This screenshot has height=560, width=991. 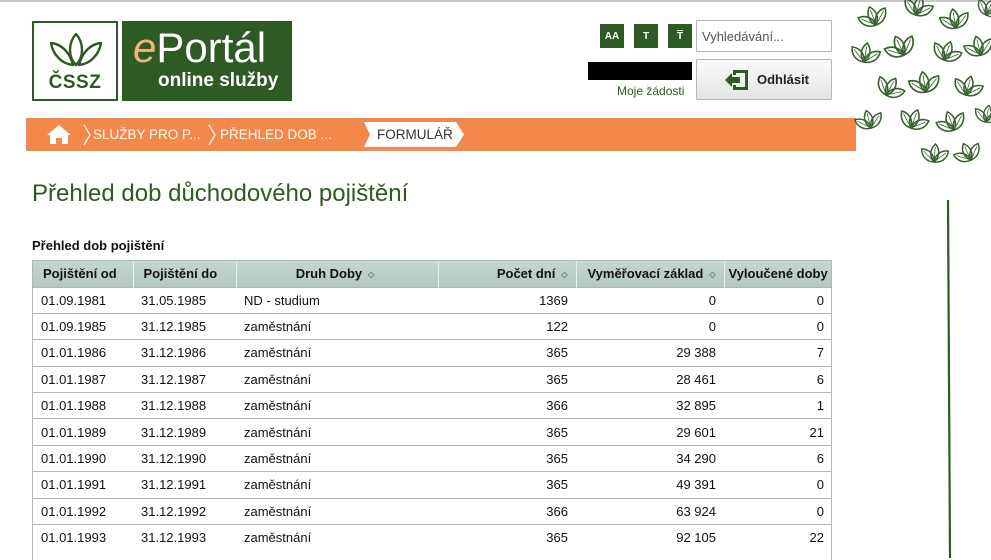 I want to click on cell-pojisteni-do: 31.12.1987, so click(x=184, y=379).